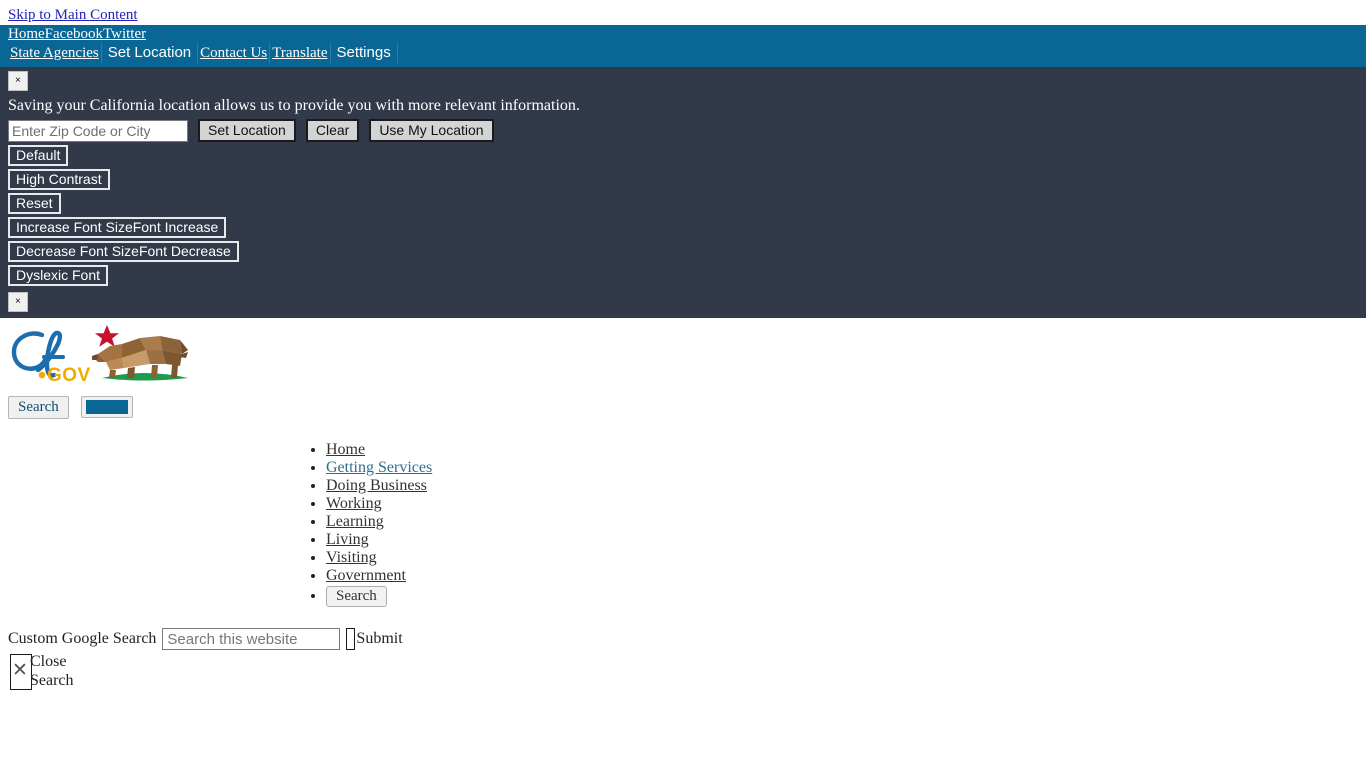  I want to click on utility-link-state-agencies: State Agencies, so click(55, 53).